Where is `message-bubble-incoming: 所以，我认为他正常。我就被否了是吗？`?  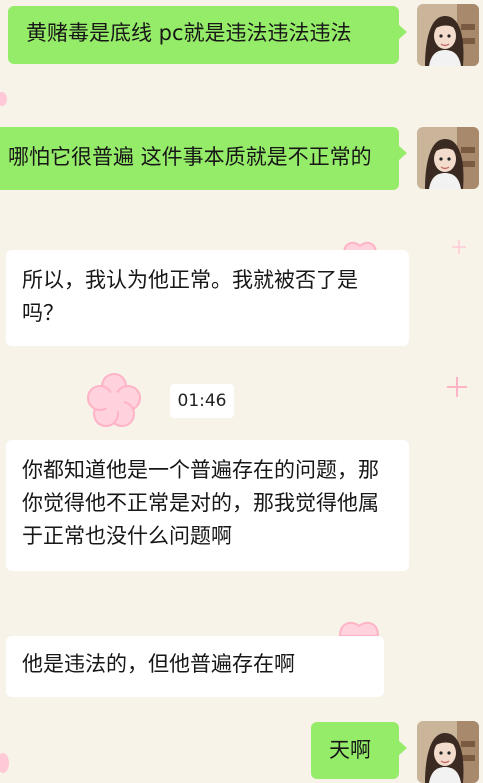
message-bubble-incoming: 所以，我认为他正常。我就被否了是吗？ is located at coordinates (207, 298).